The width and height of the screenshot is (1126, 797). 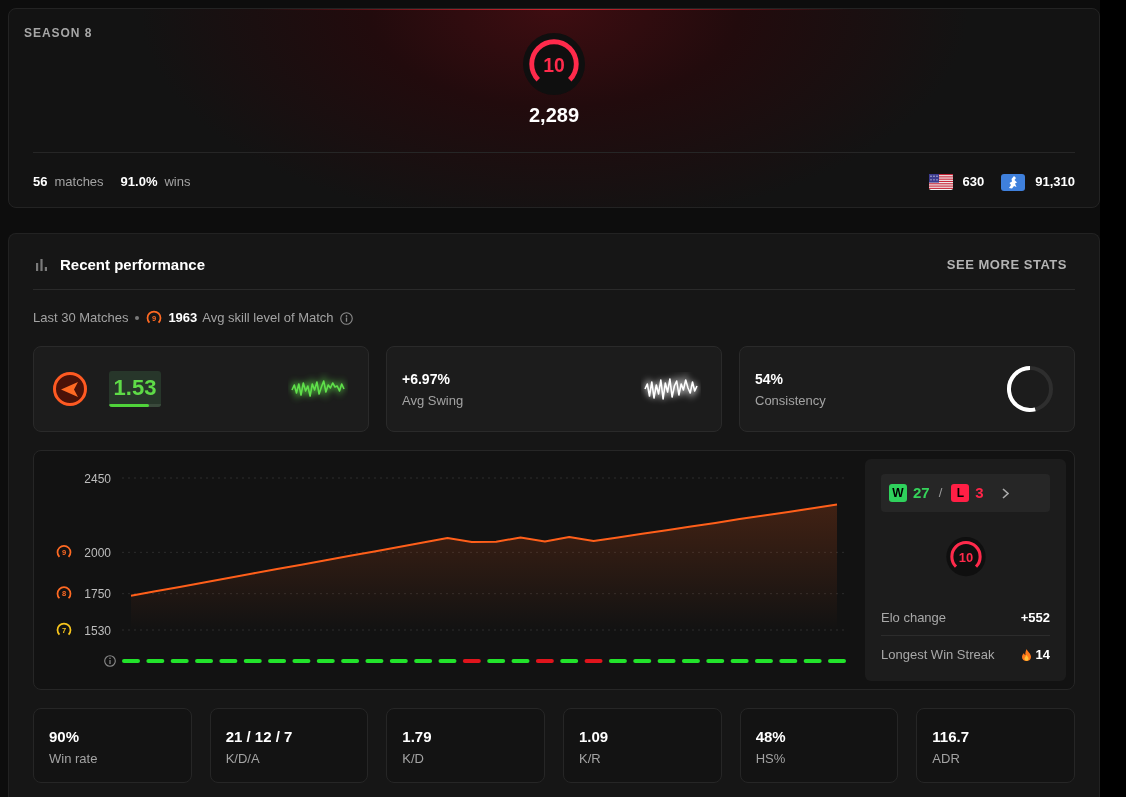 I want to click on stat-label: Avg Swing, so click(x=433, y=400).